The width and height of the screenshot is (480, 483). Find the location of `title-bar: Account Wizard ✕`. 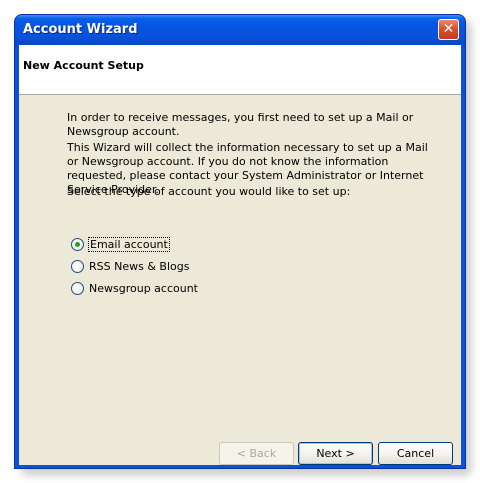

title-bar: Account Wizard ✕ is located at coordinates (240, 30).